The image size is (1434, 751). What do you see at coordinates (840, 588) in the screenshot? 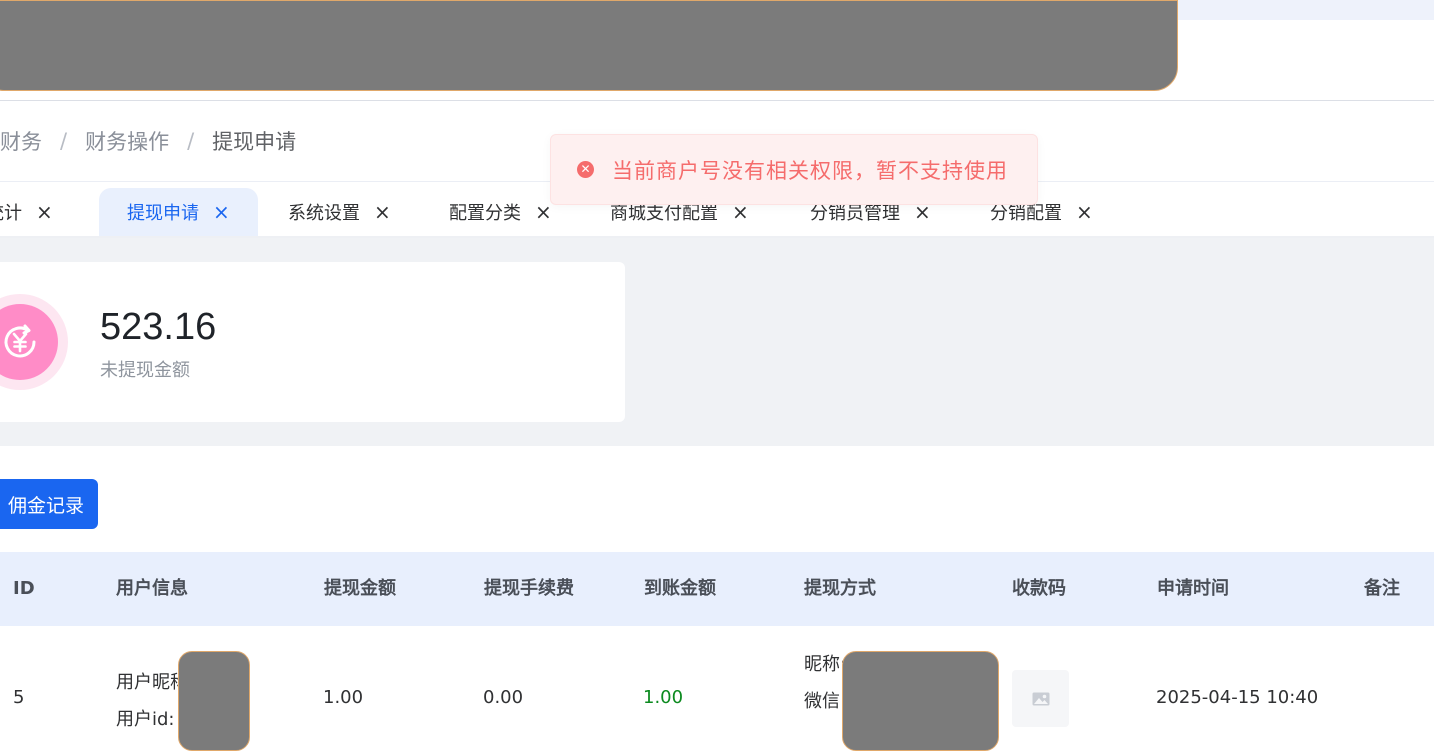
I see `column-header-method: 提现方式` at bounding box center [840, 588].